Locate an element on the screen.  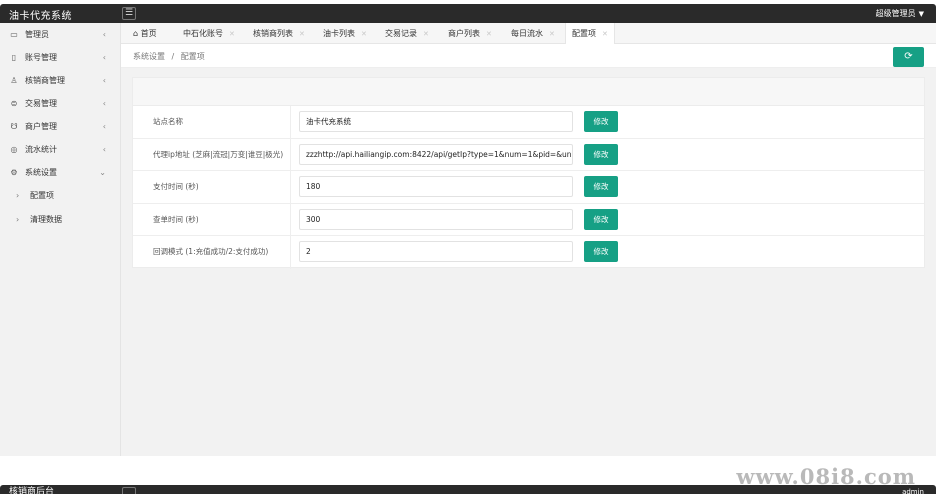
sidebar-subitem-label: 配置项 is located at coordinates (42, 195).